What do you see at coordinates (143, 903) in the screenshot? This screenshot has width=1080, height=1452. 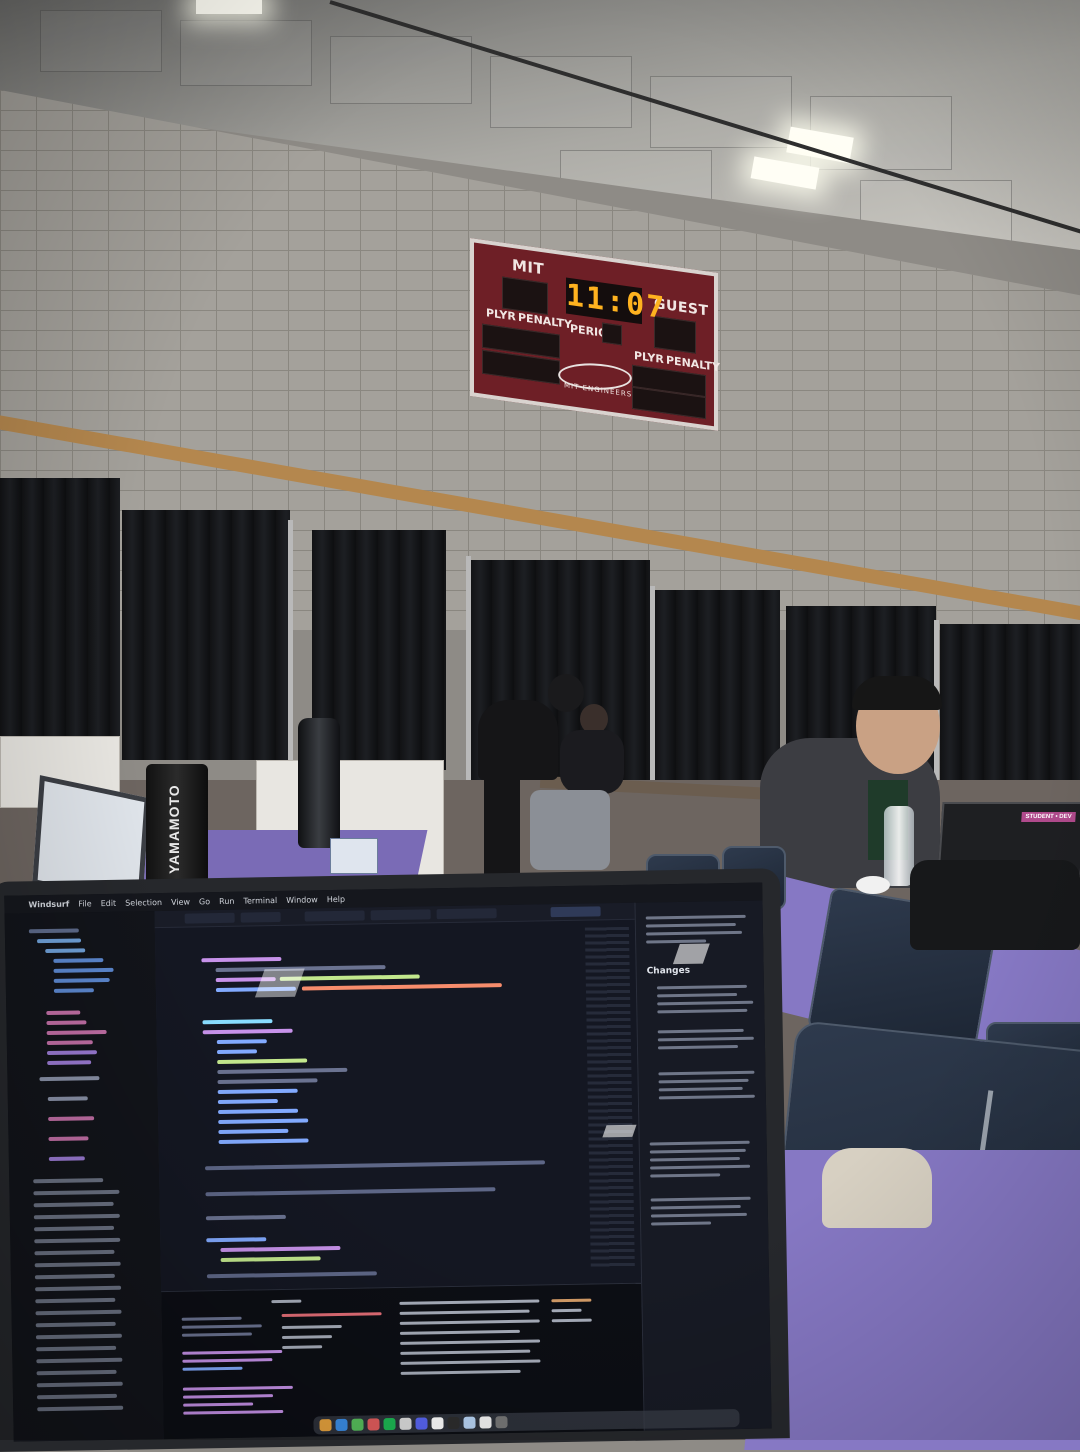 I see `menu-selection: Selection` at bounding box center [143, 903].